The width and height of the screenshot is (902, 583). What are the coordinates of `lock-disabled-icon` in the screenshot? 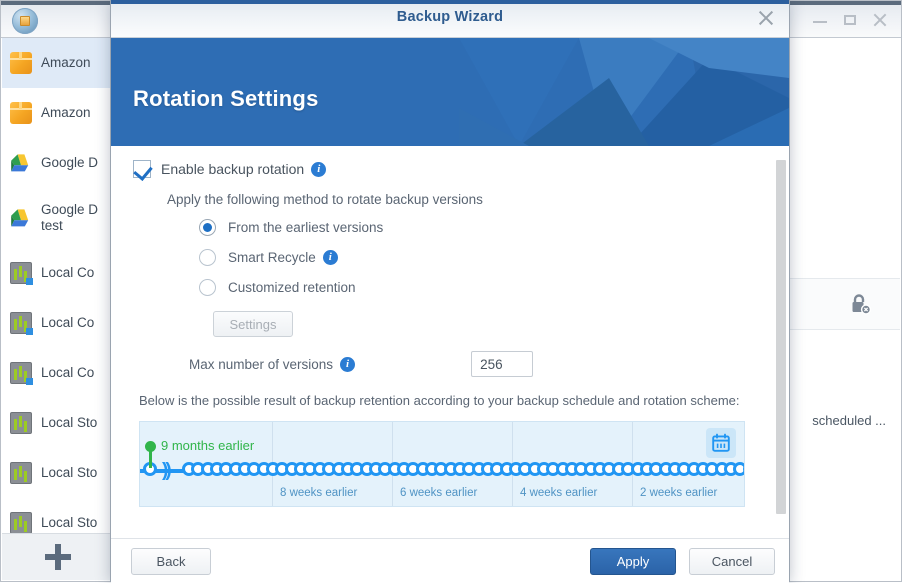 It's located at (860, 304).